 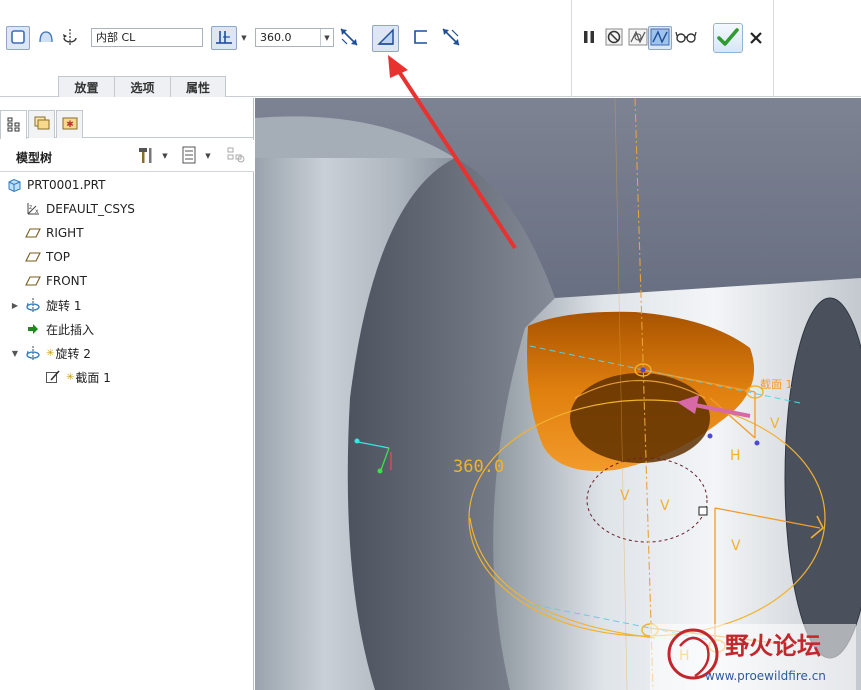 What do you see at coordinates (34, 158) in the screenshot?
I see `model-tree-title: 模型树` at bounding box center [34, 158].